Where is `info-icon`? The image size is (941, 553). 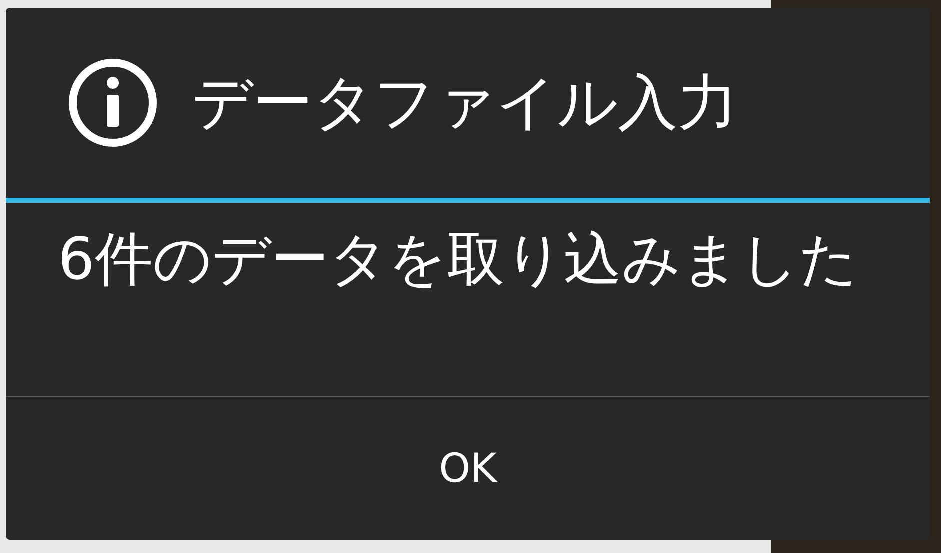 info-icon is located at coordinates (113, 103).